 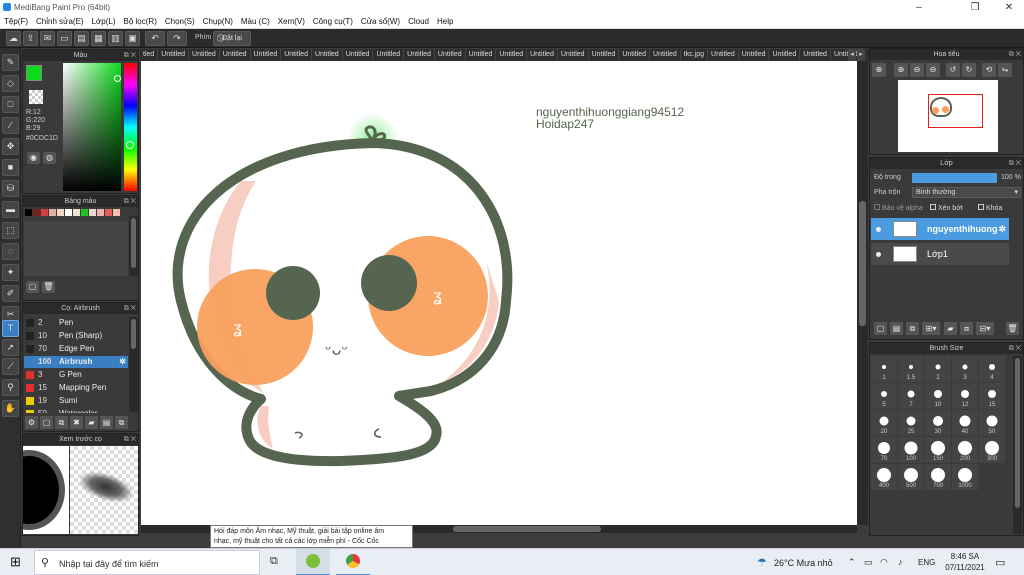 I want to click on menu-item: Cloud, so click(x=418, y=22).